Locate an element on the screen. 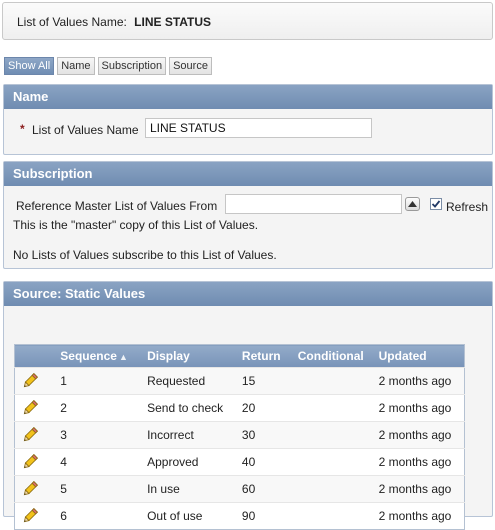 The height and width of the screenshot is (530, 495). return-cell: 90 is located at coordinates (263, 516).